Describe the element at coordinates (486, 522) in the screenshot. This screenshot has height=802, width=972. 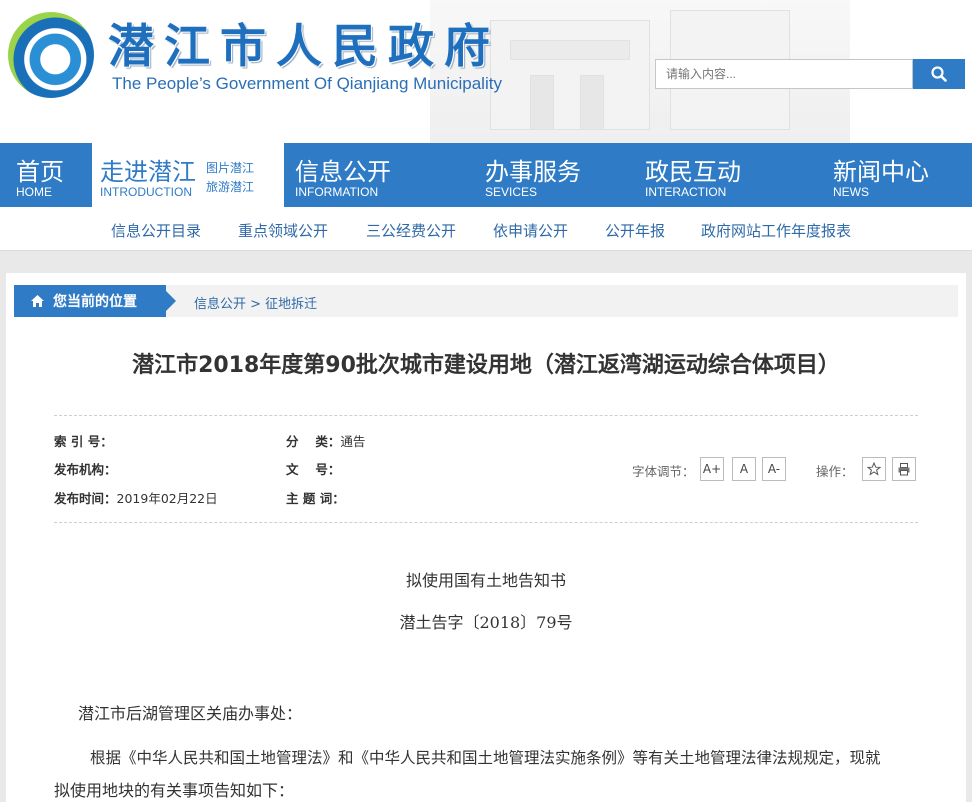
I see `meta-divider-bottom` at that location.